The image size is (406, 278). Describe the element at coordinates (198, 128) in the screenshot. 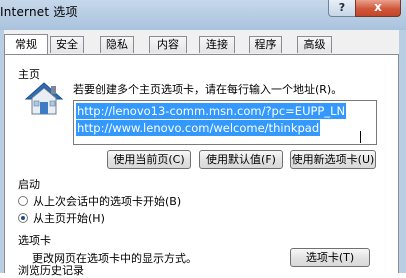

I see `homepage-url-line-2: http://www.lenovo.com/welcome/thinkpad` at that location.